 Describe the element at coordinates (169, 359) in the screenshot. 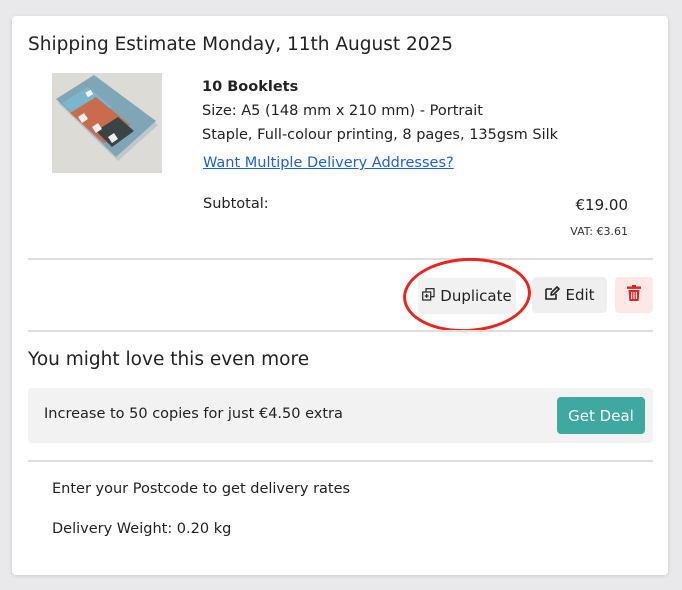

I see `upsell-title: You might love this even more` at that location.